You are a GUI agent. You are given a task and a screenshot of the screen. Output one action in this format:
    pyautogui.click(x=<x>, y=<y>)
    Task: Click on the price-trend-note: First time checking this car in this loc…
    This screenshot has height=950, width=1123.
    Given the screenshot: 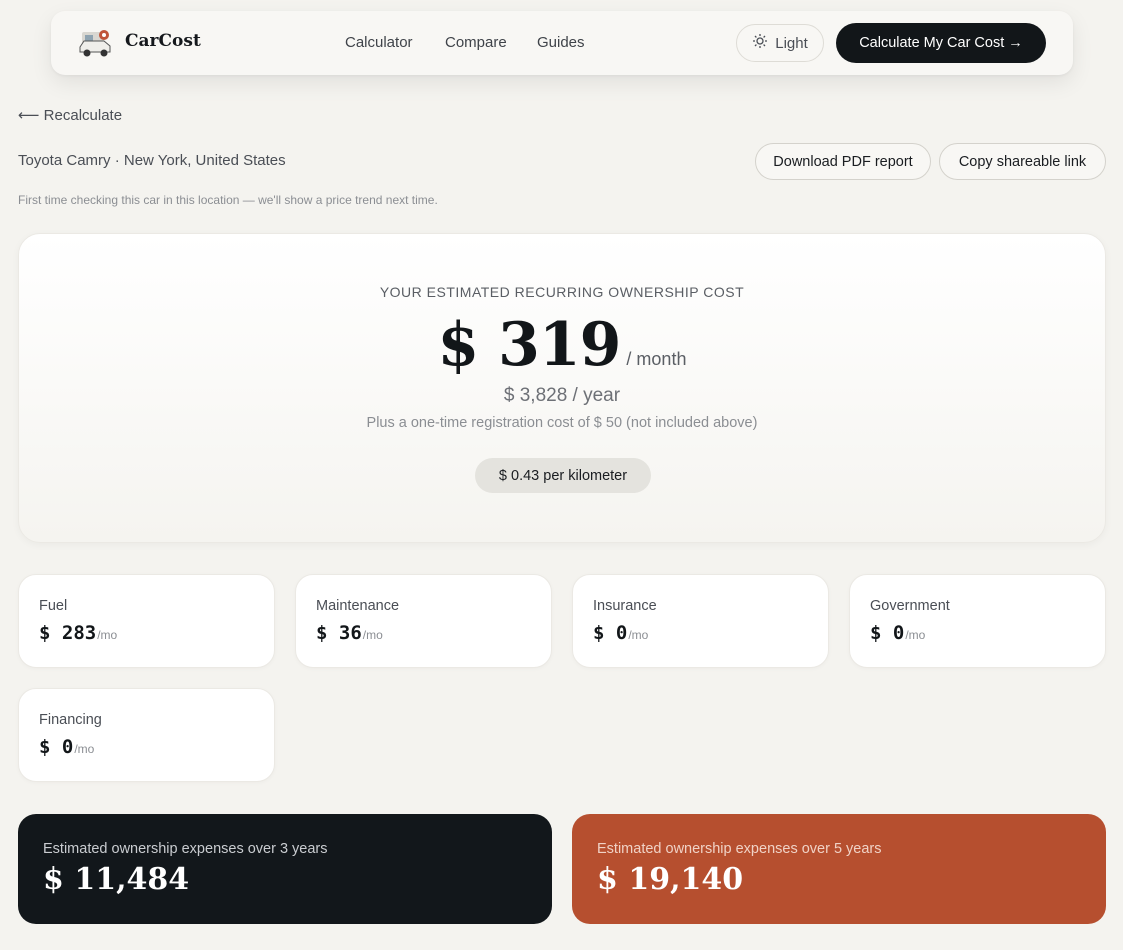 What is the action you would take?
    pyautogui.click(x=228, y=200)
    